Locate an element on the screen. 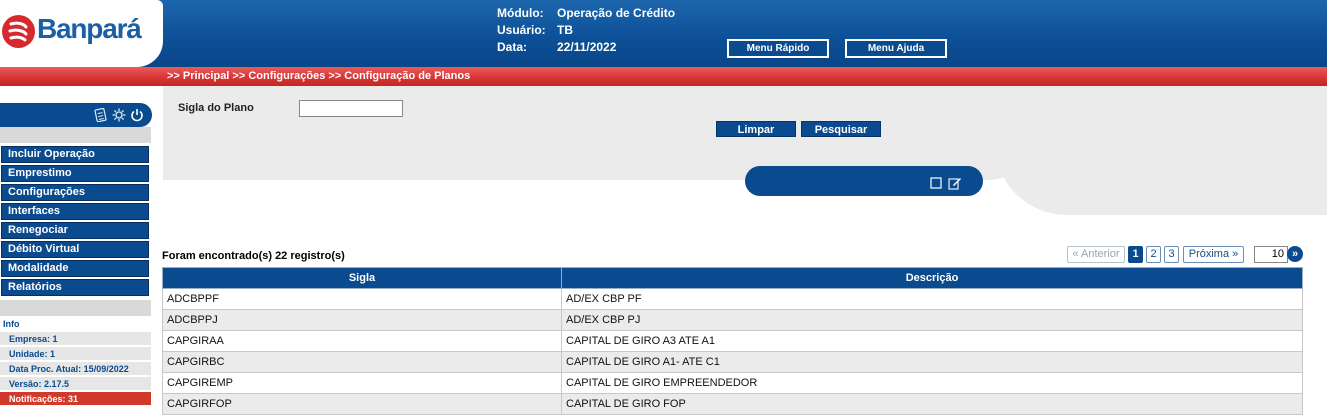 Image resolution: width=1327 pixels, height=415 pixels. search-panel-right-curve is located at coordinates (1161, 150).